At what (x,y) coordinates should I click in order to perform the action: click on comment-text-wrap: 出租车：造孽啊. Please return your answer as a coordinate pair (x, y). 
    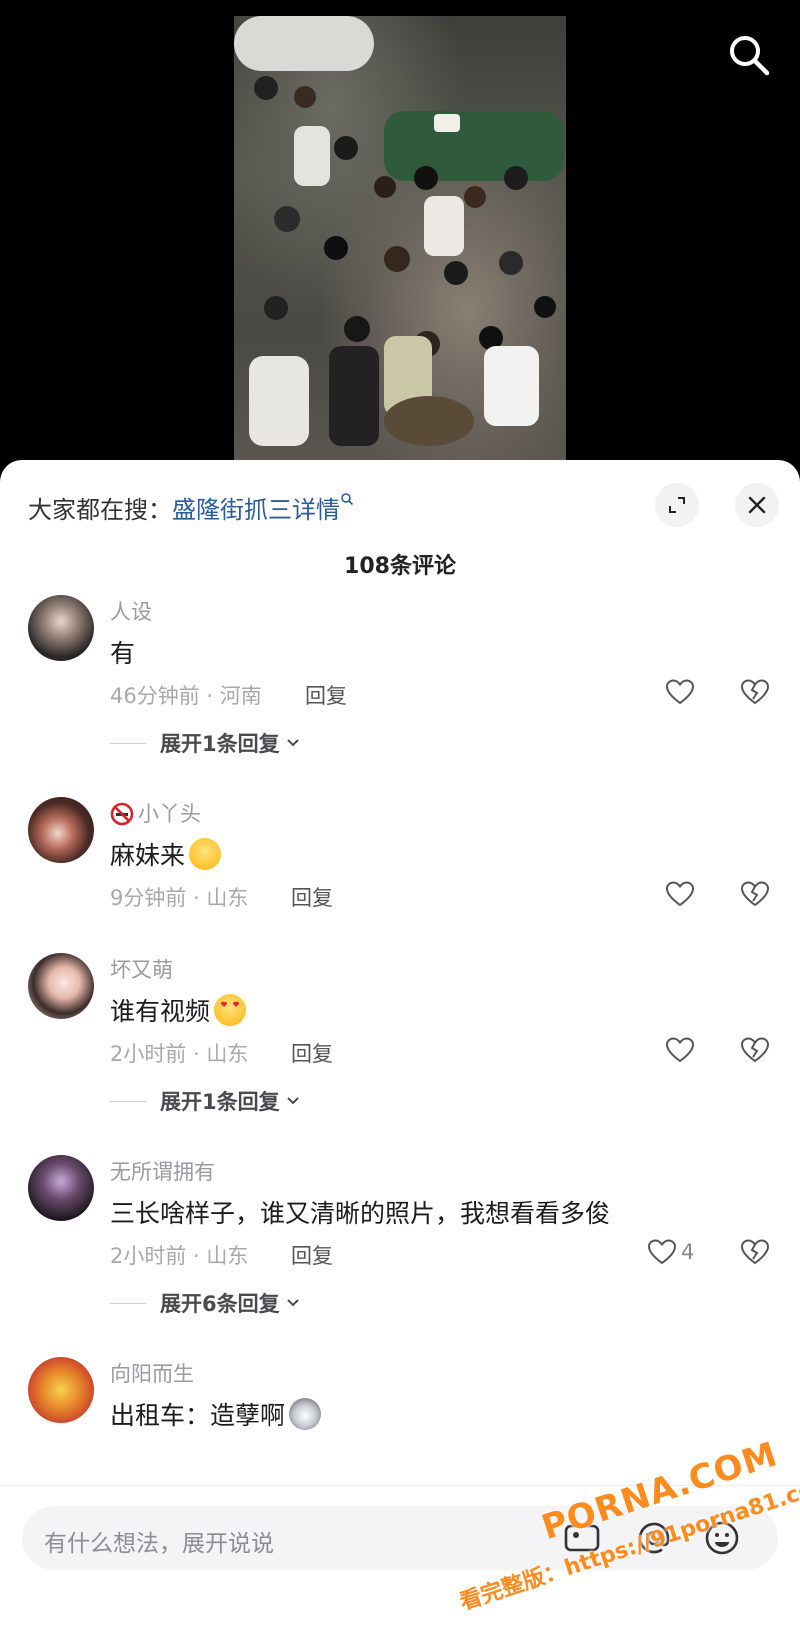
    Looking at the image, I should click on (216, 1414).